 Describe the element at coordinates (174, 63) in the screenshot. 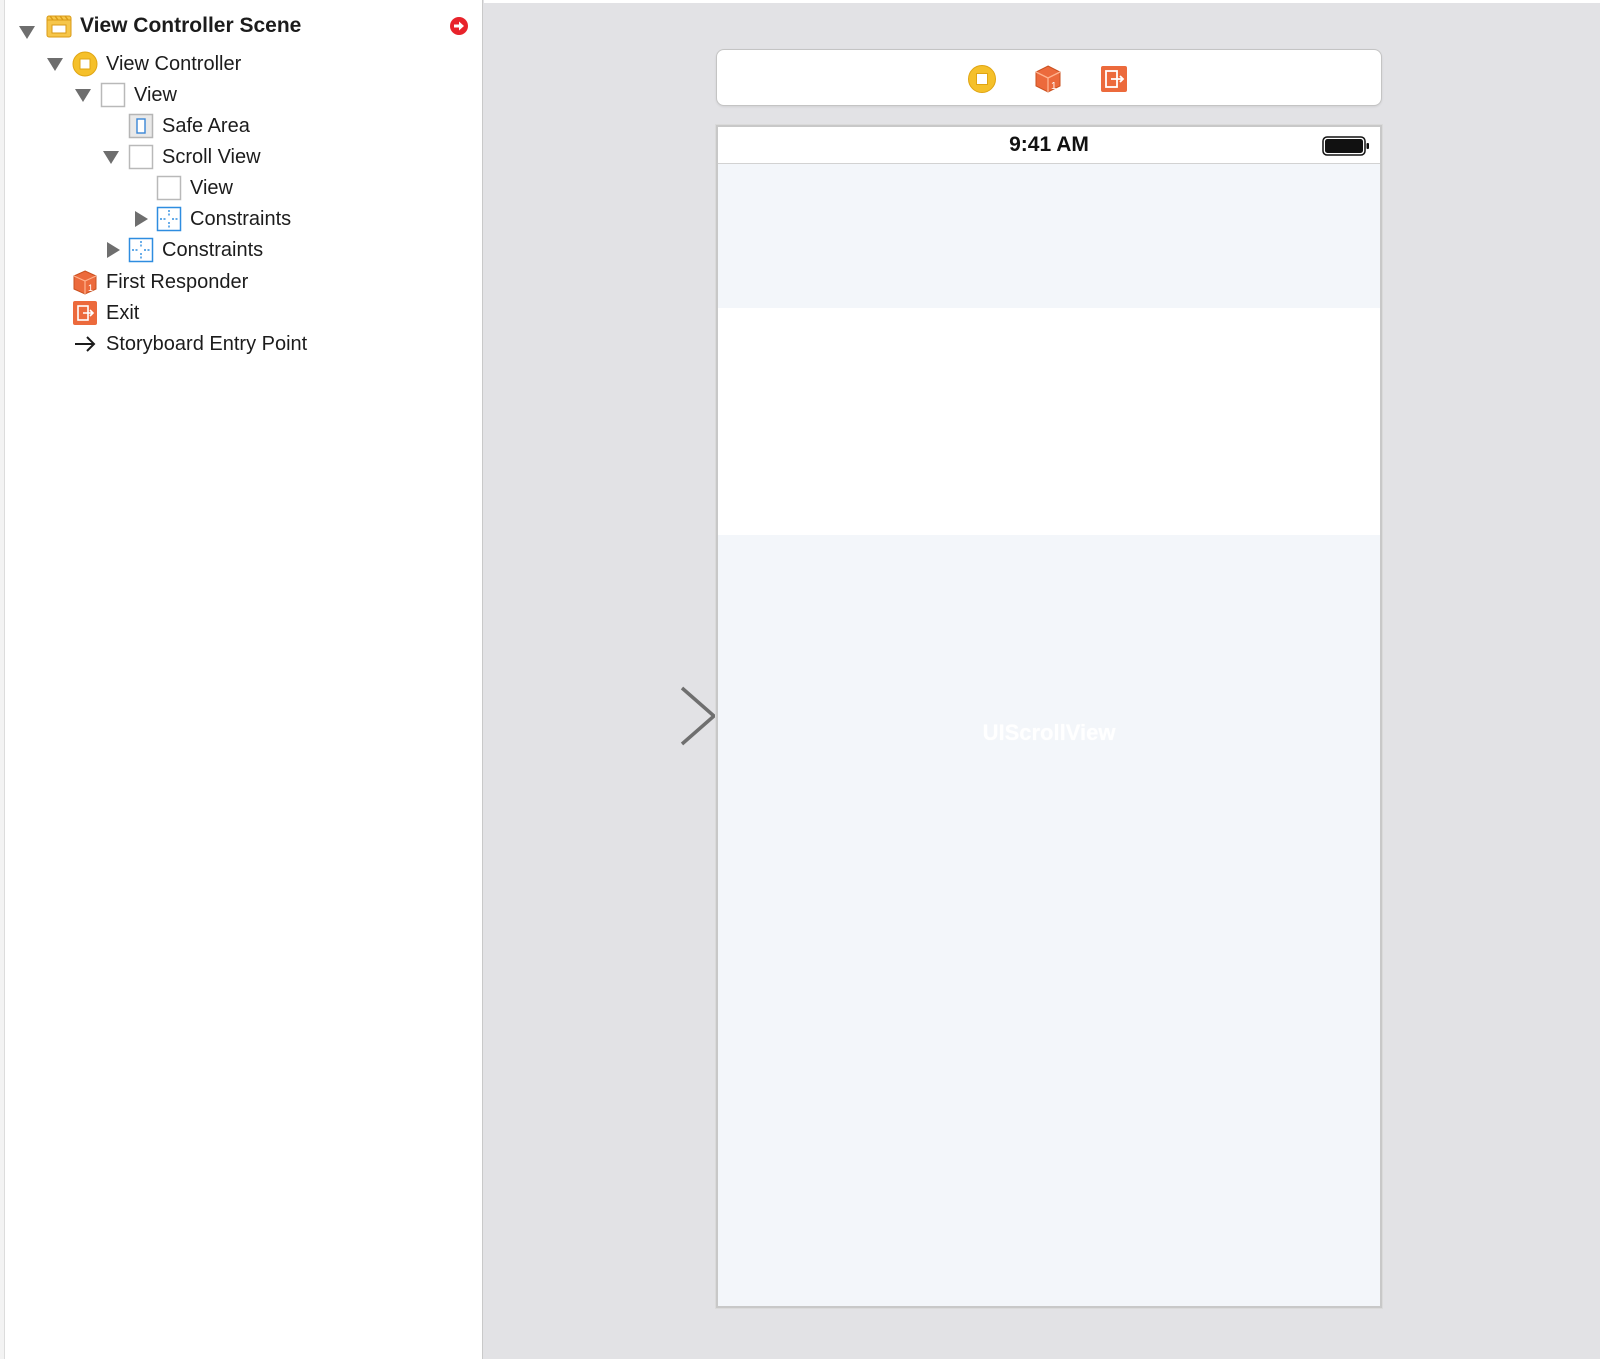

I see `outline-item-label: View Controller` at that location.